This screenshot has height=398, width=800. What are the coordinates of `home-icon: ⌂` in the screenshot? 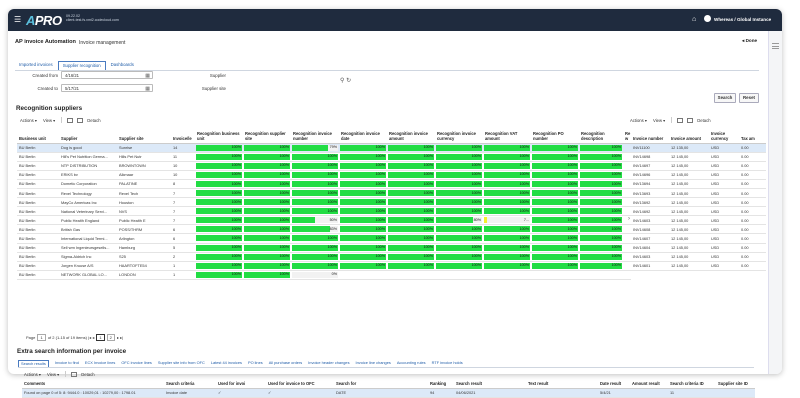 It's located at (694, 19).